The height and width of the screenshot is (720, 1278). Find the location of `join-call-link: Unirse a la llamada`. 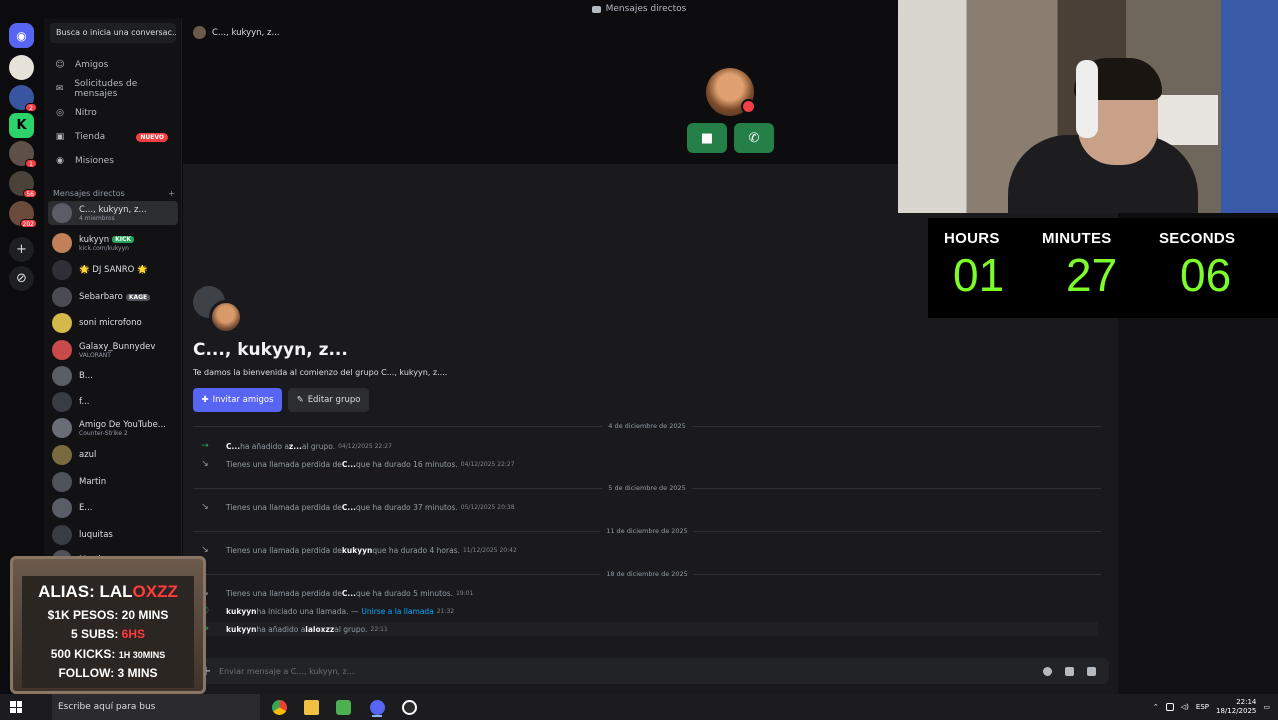

join-call-link: Unirse a la llamada is located at coordinates (397, 611).